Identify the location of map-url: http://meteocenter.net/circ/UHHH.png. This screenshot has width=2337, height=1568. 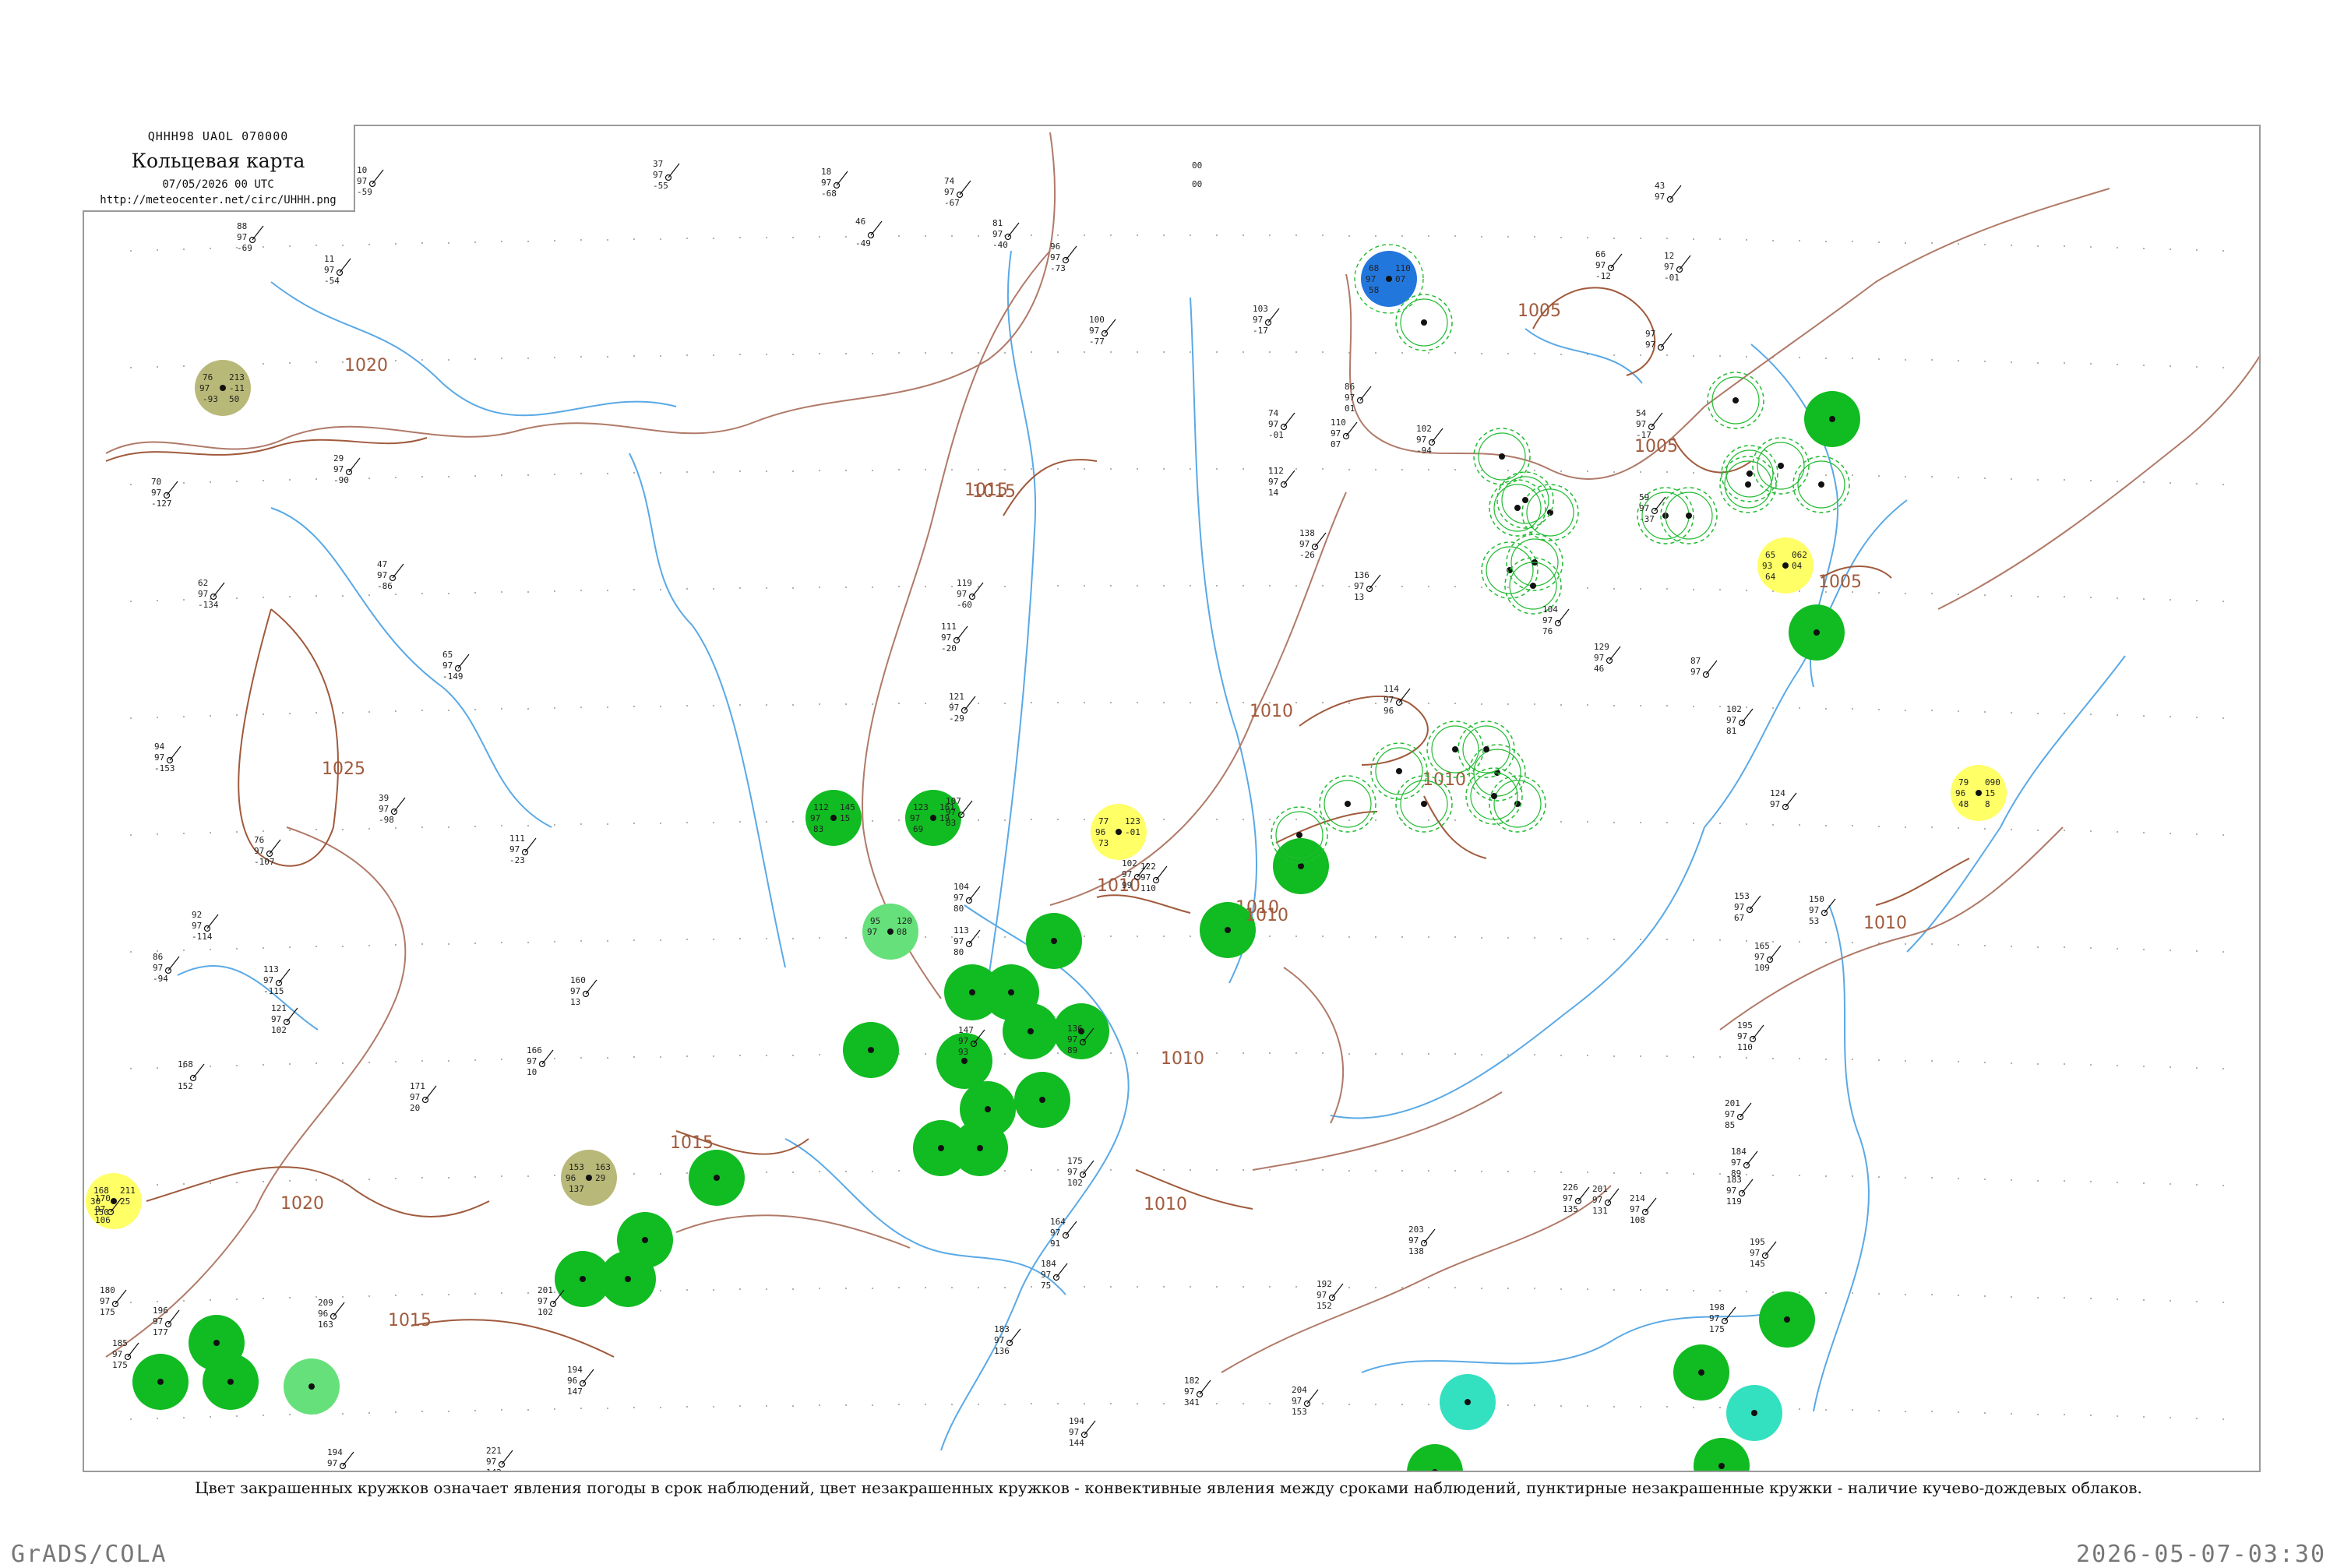
(219, 200).